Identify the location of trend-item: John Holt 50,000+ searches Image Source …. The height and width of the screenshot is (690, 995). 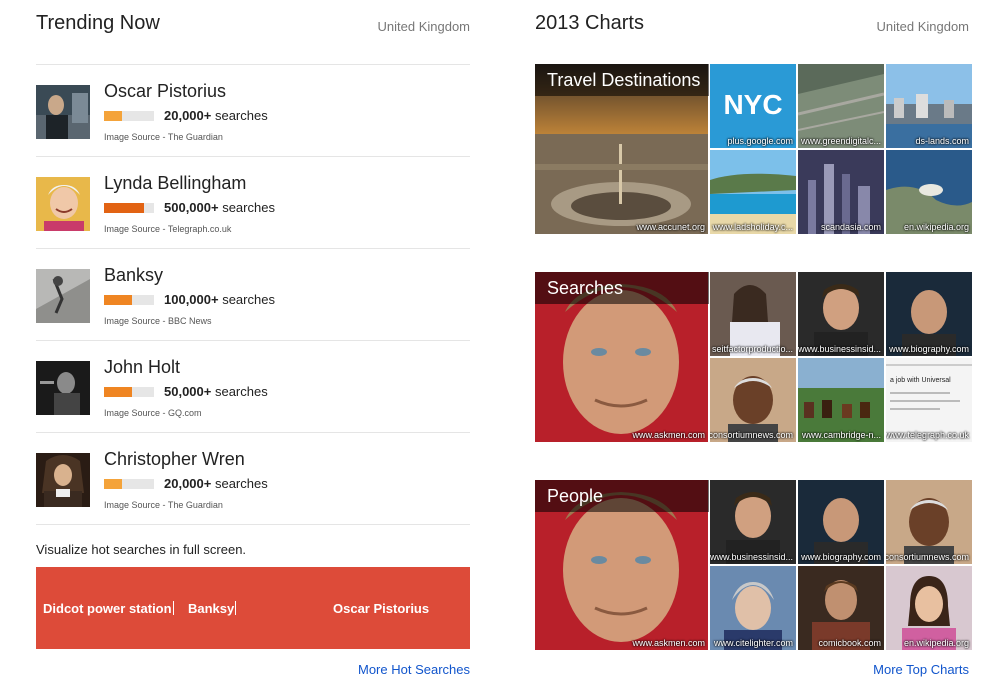
(253, 387).